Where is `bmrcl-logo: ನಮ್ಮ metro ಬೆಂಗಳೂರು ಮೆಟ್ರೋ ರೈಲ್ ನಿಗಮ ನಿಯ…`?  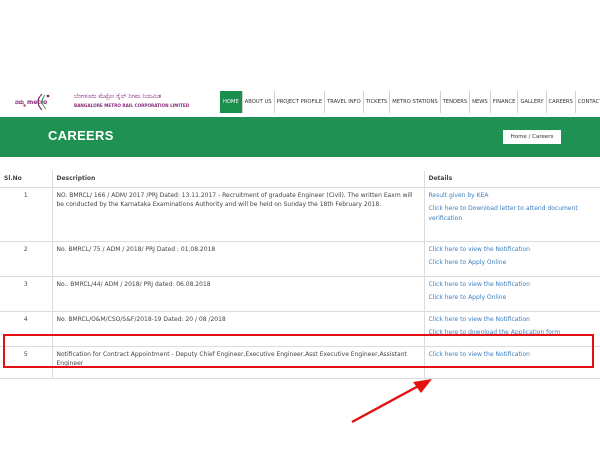
bmrcl-logo: ನಮ್ಮ metro ಬೆಂಗಳೂರು ಮೆಟ್ರೋ ರೈಲ್ ನಿಗಮ ನಿಯ… is located at coordinates (100, 102).